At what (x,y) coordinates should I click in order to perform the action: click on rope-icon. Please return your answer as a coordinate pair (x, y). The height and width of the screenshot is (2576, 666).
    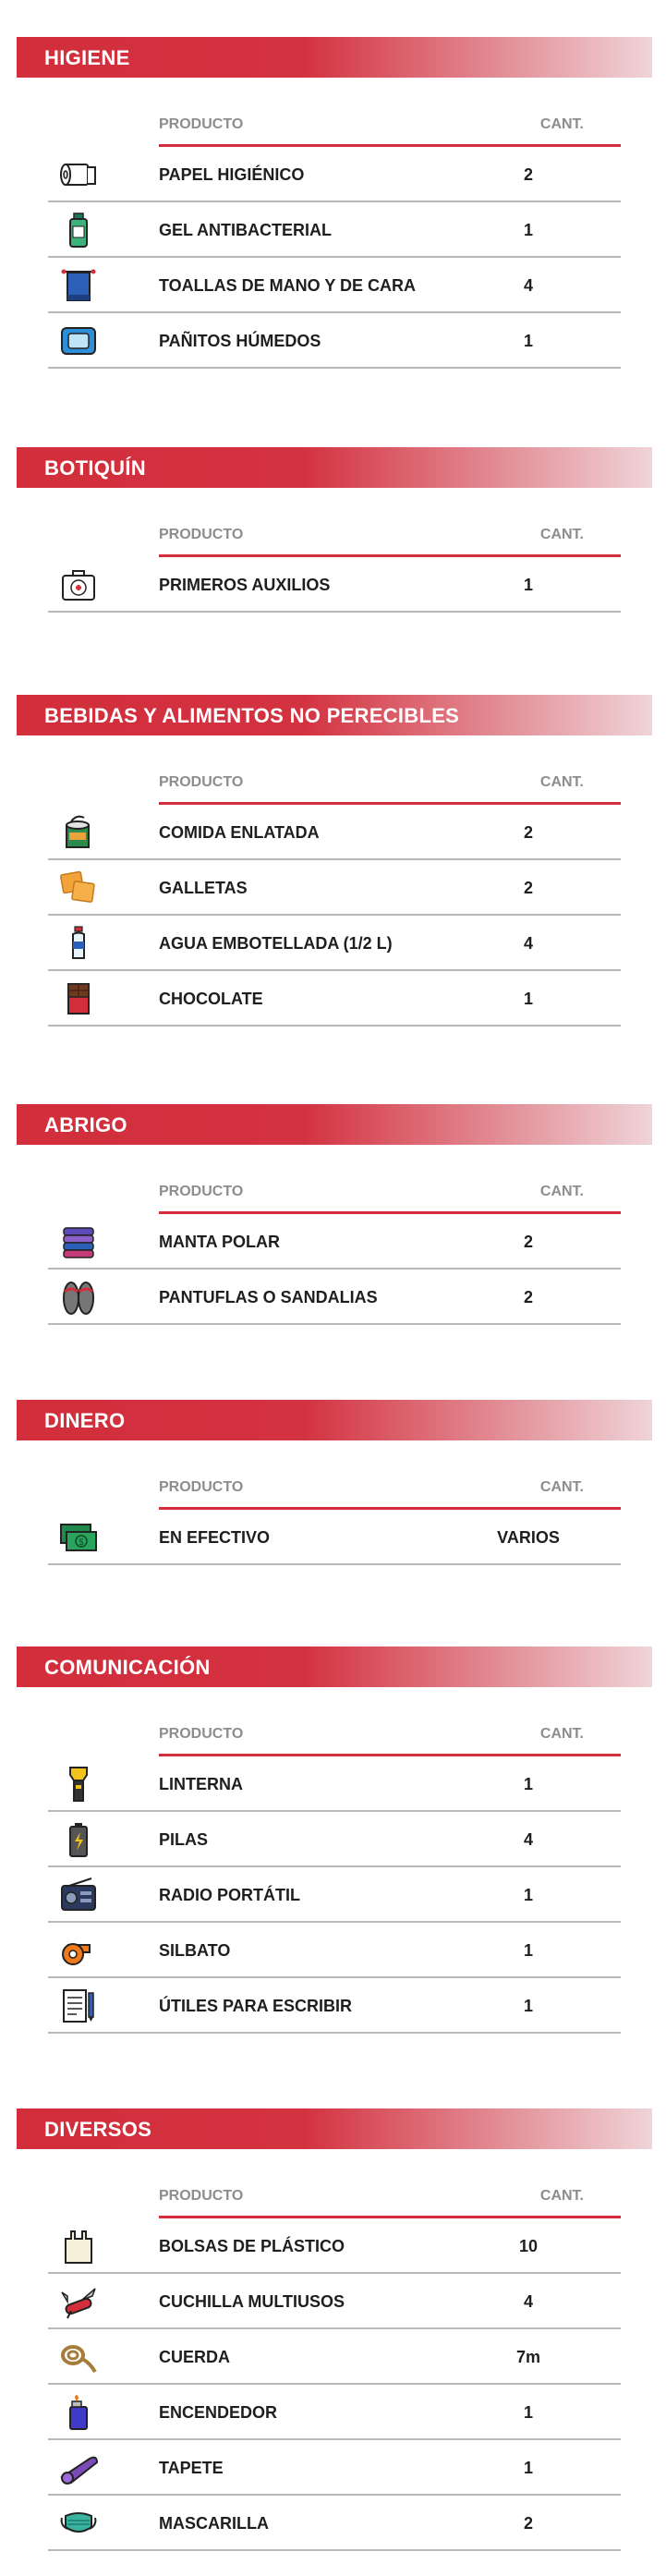
    Looking at the image, I should click on (78, 2357).